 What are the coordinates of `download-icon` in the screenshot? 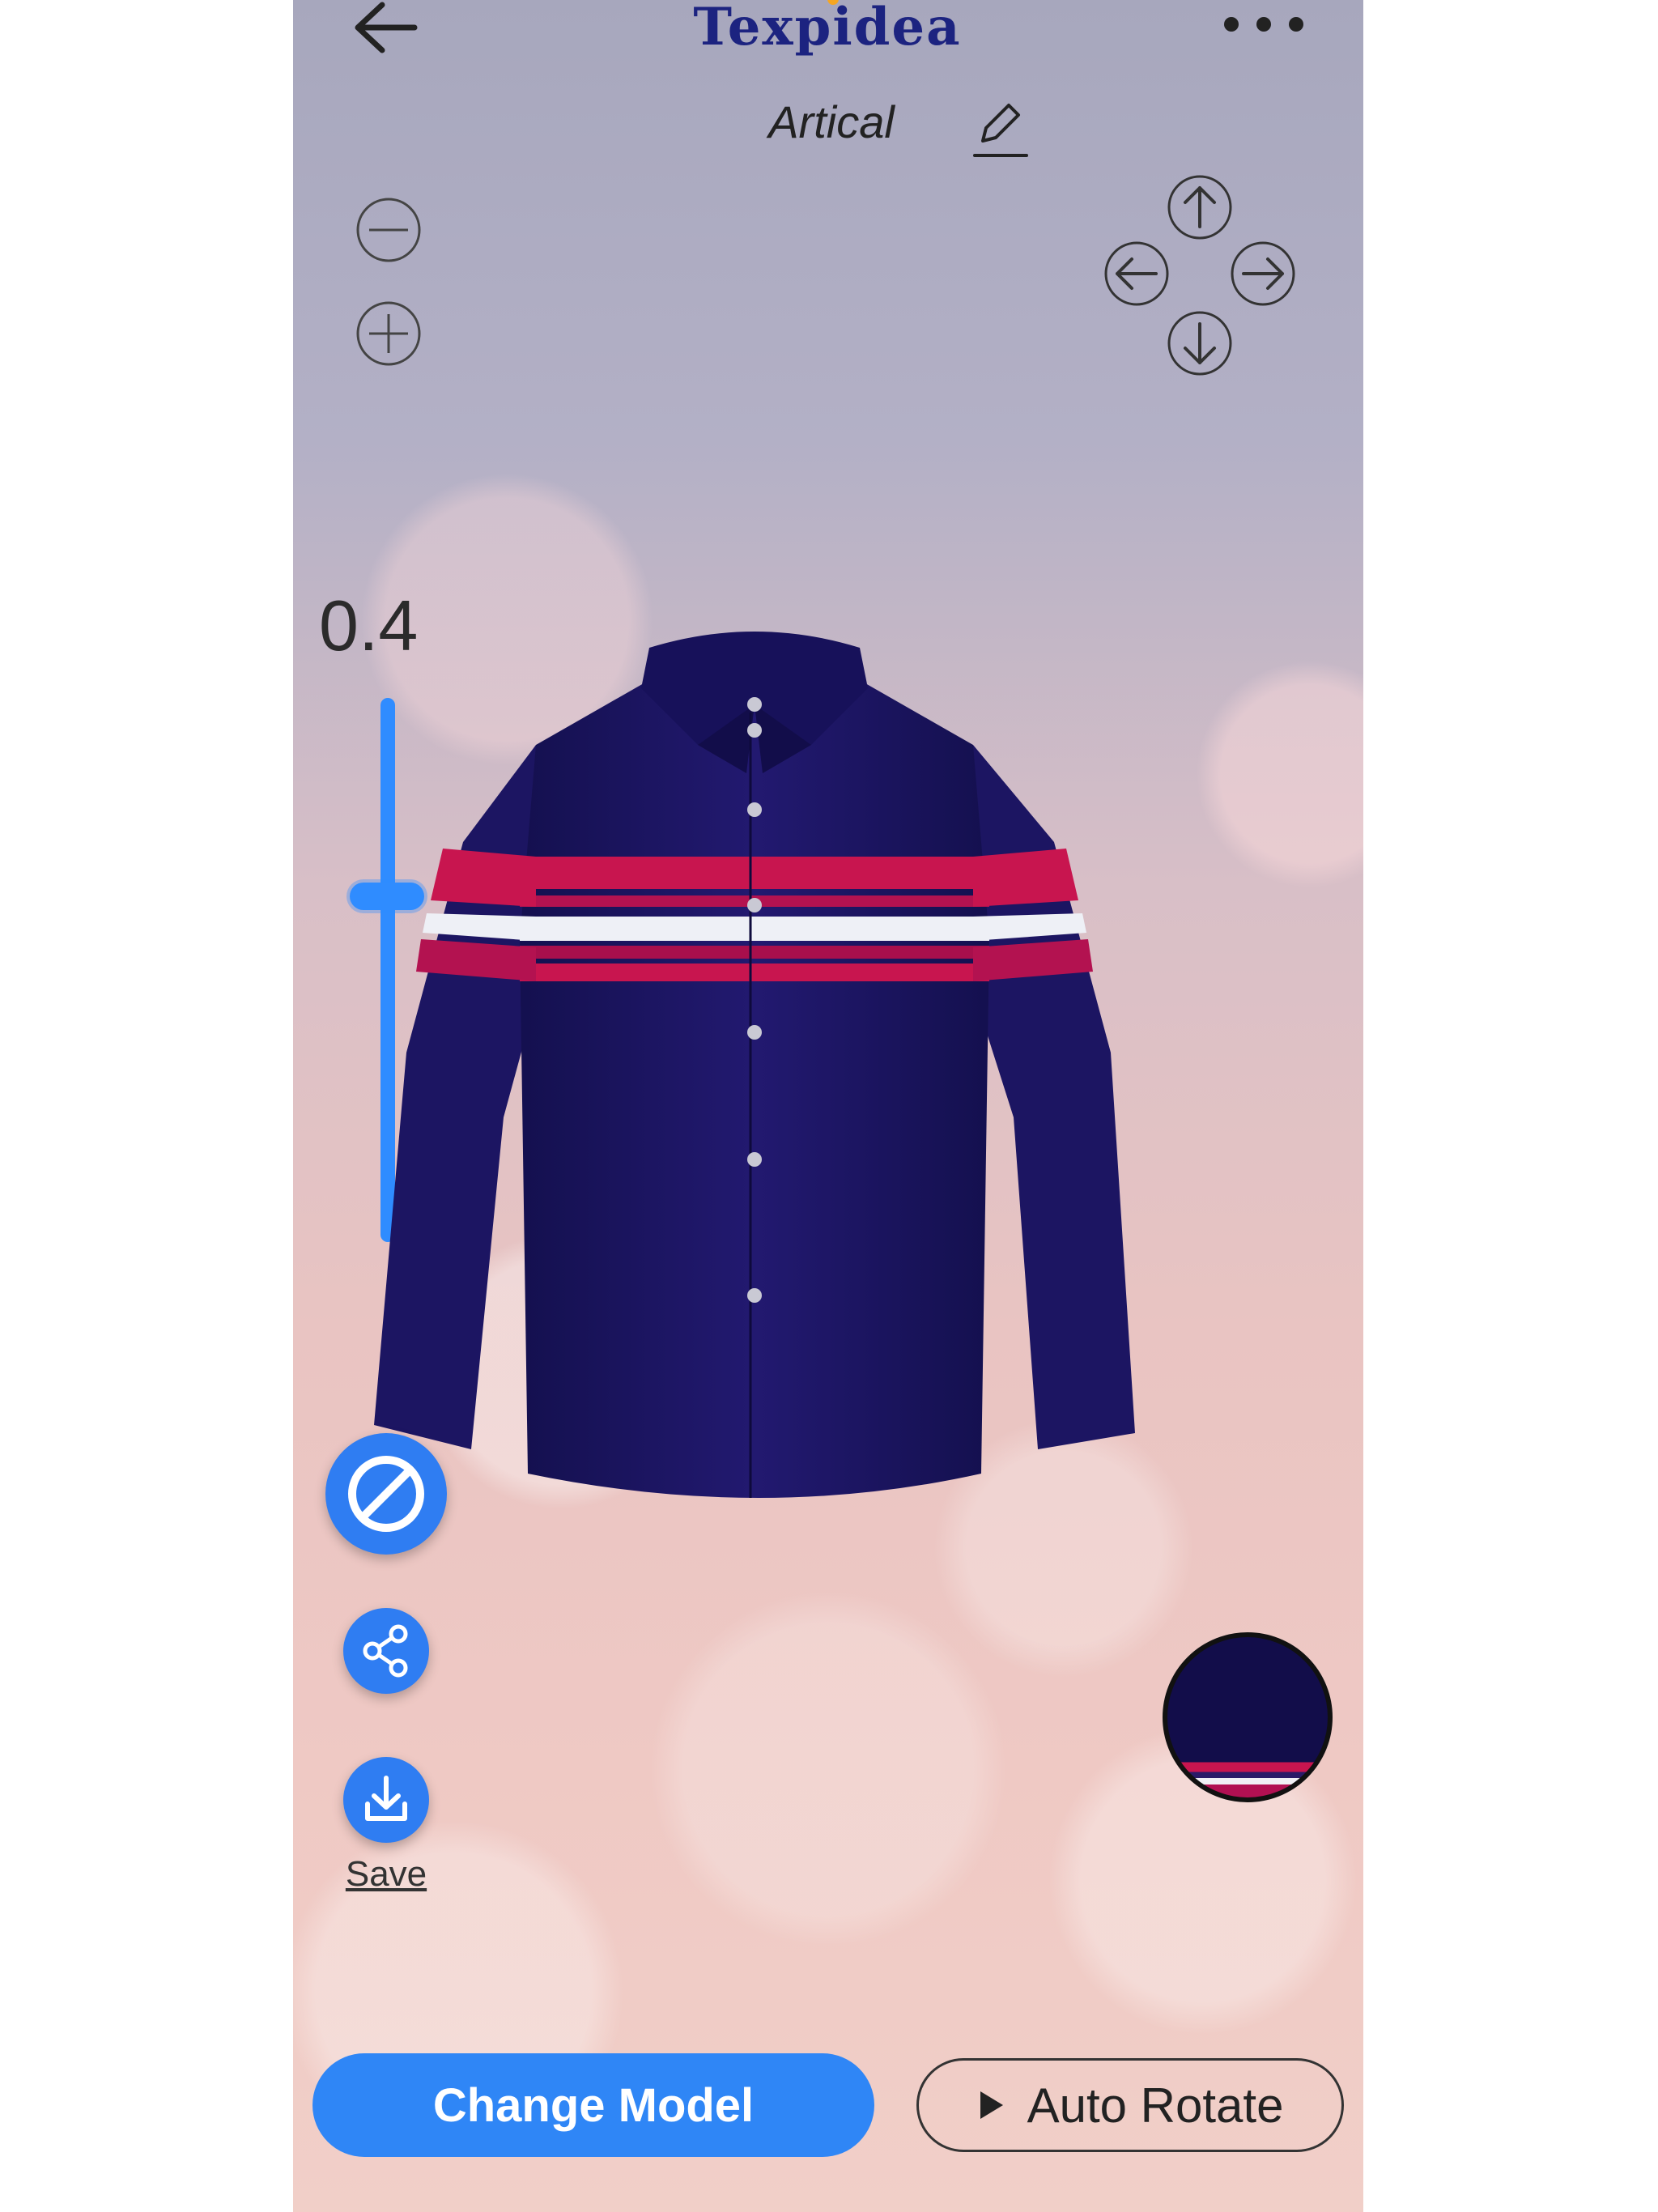 It's located at (386, 1798).